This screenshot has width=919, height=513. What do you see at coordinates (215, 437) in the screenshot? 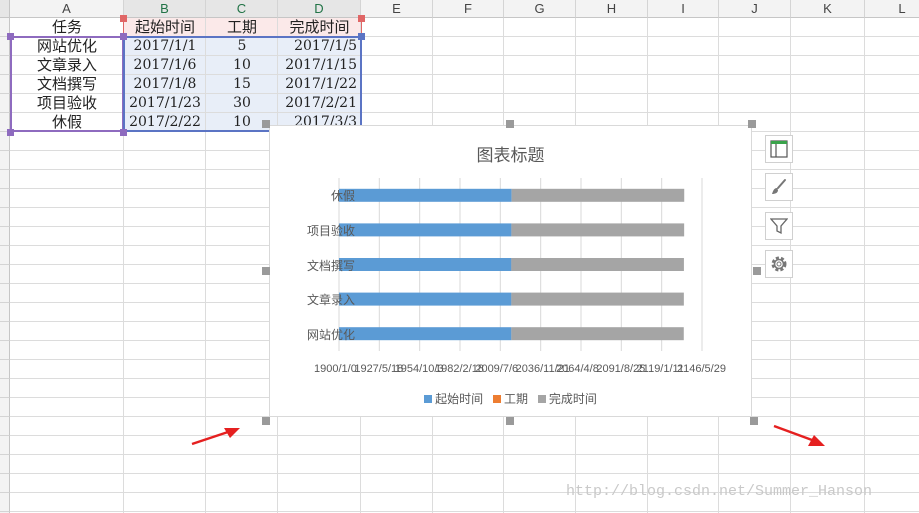
I see `annotation-arrow-left` at bounding box center [215, 437].